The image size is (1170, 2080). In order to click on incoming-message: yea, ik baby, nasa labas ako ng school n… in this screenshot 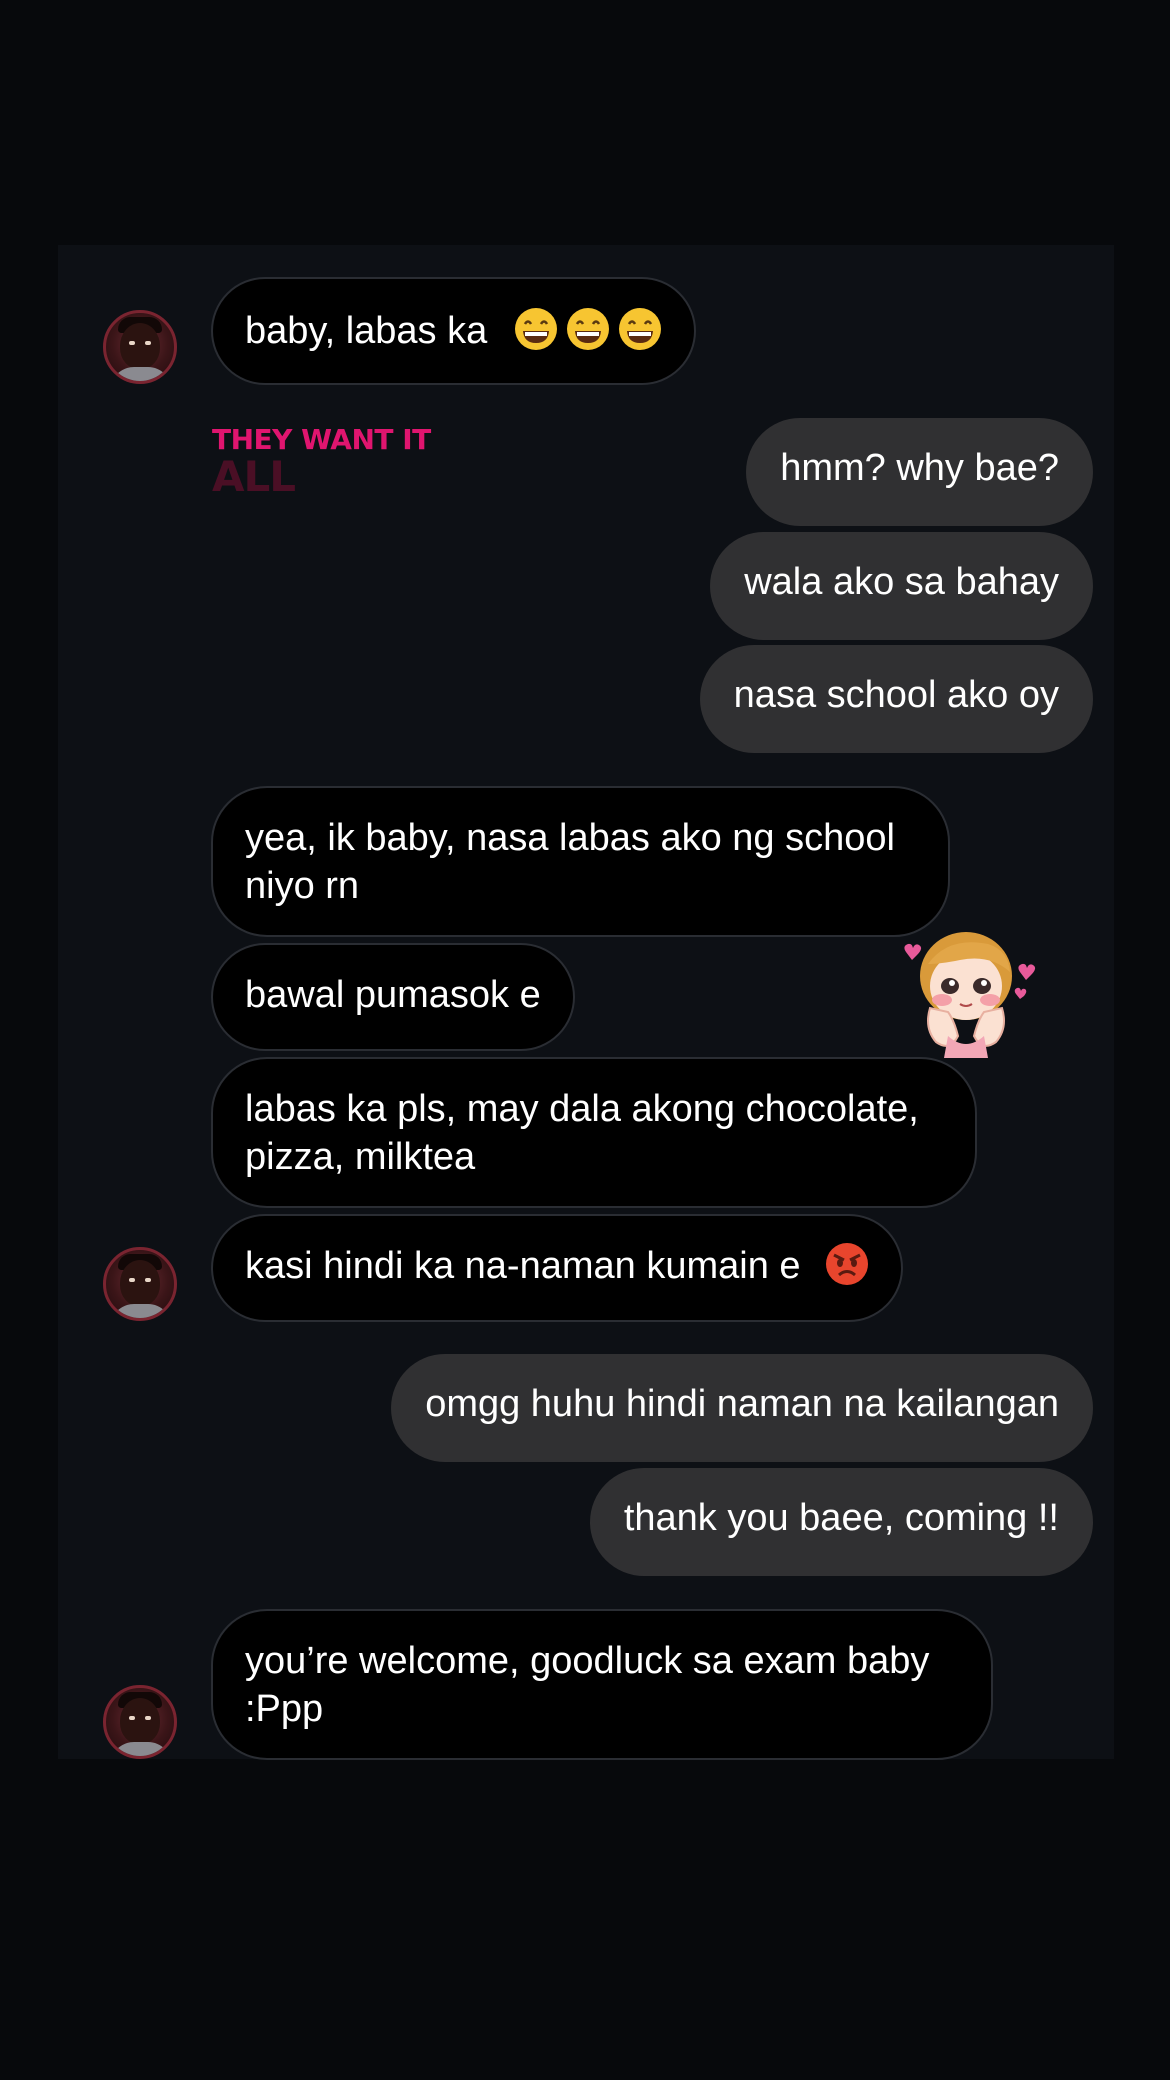, I will do `click(580, 861)`.